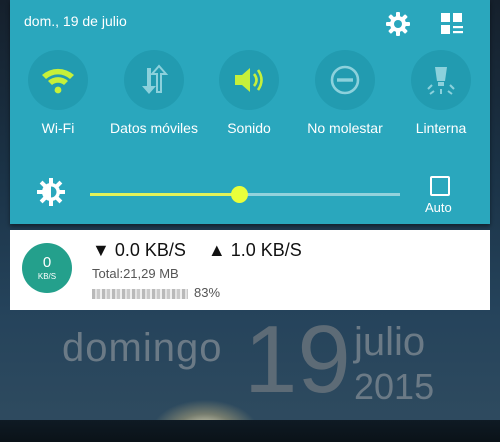 Image resolution: width=500 pixels, height=442 pixels. I want to click on gear-icon, so click(398, 24).